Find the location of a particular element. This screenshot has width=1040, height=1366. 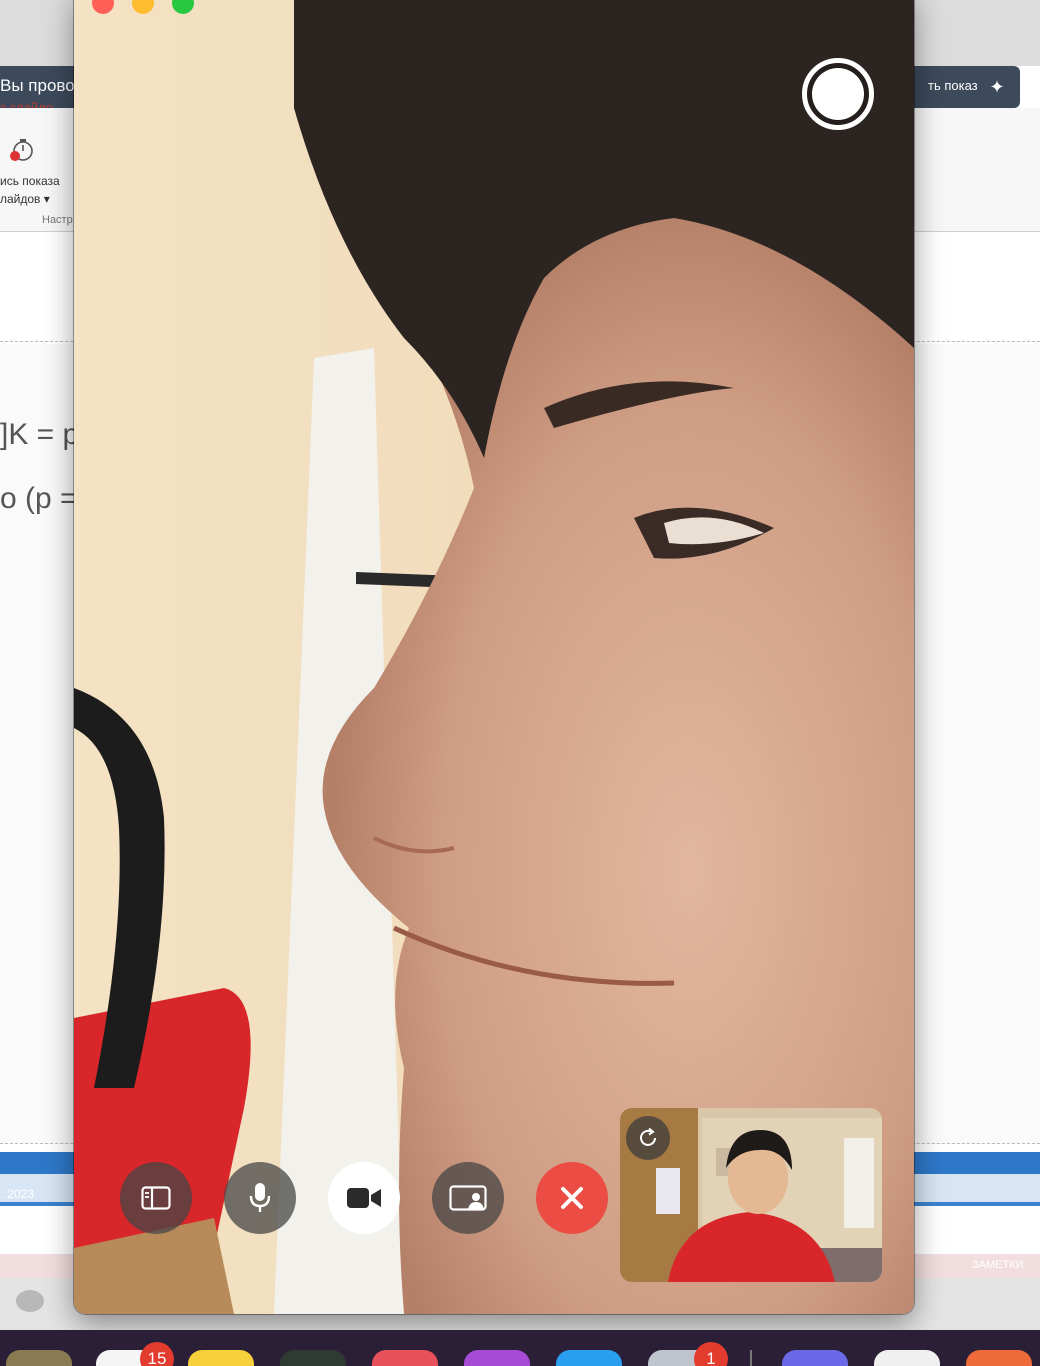

mute-microphone-button is located at coordinates (260, 1198).